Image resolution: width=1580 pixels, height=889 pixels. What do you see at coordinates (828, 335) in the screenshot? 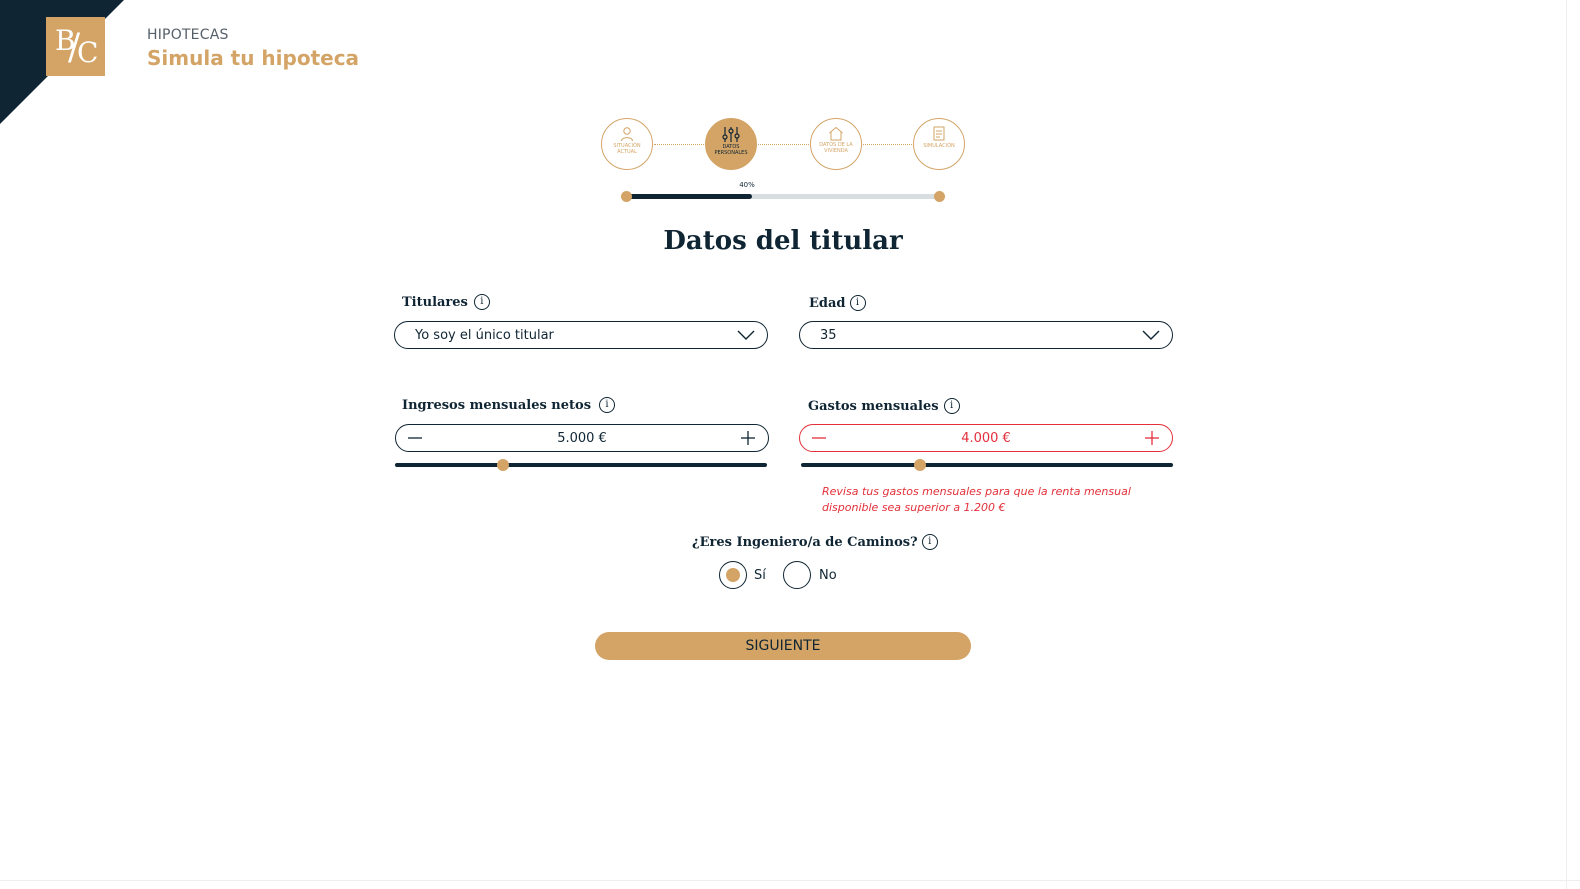
I see `edad-value: 35` at bounding box center [828, 335].